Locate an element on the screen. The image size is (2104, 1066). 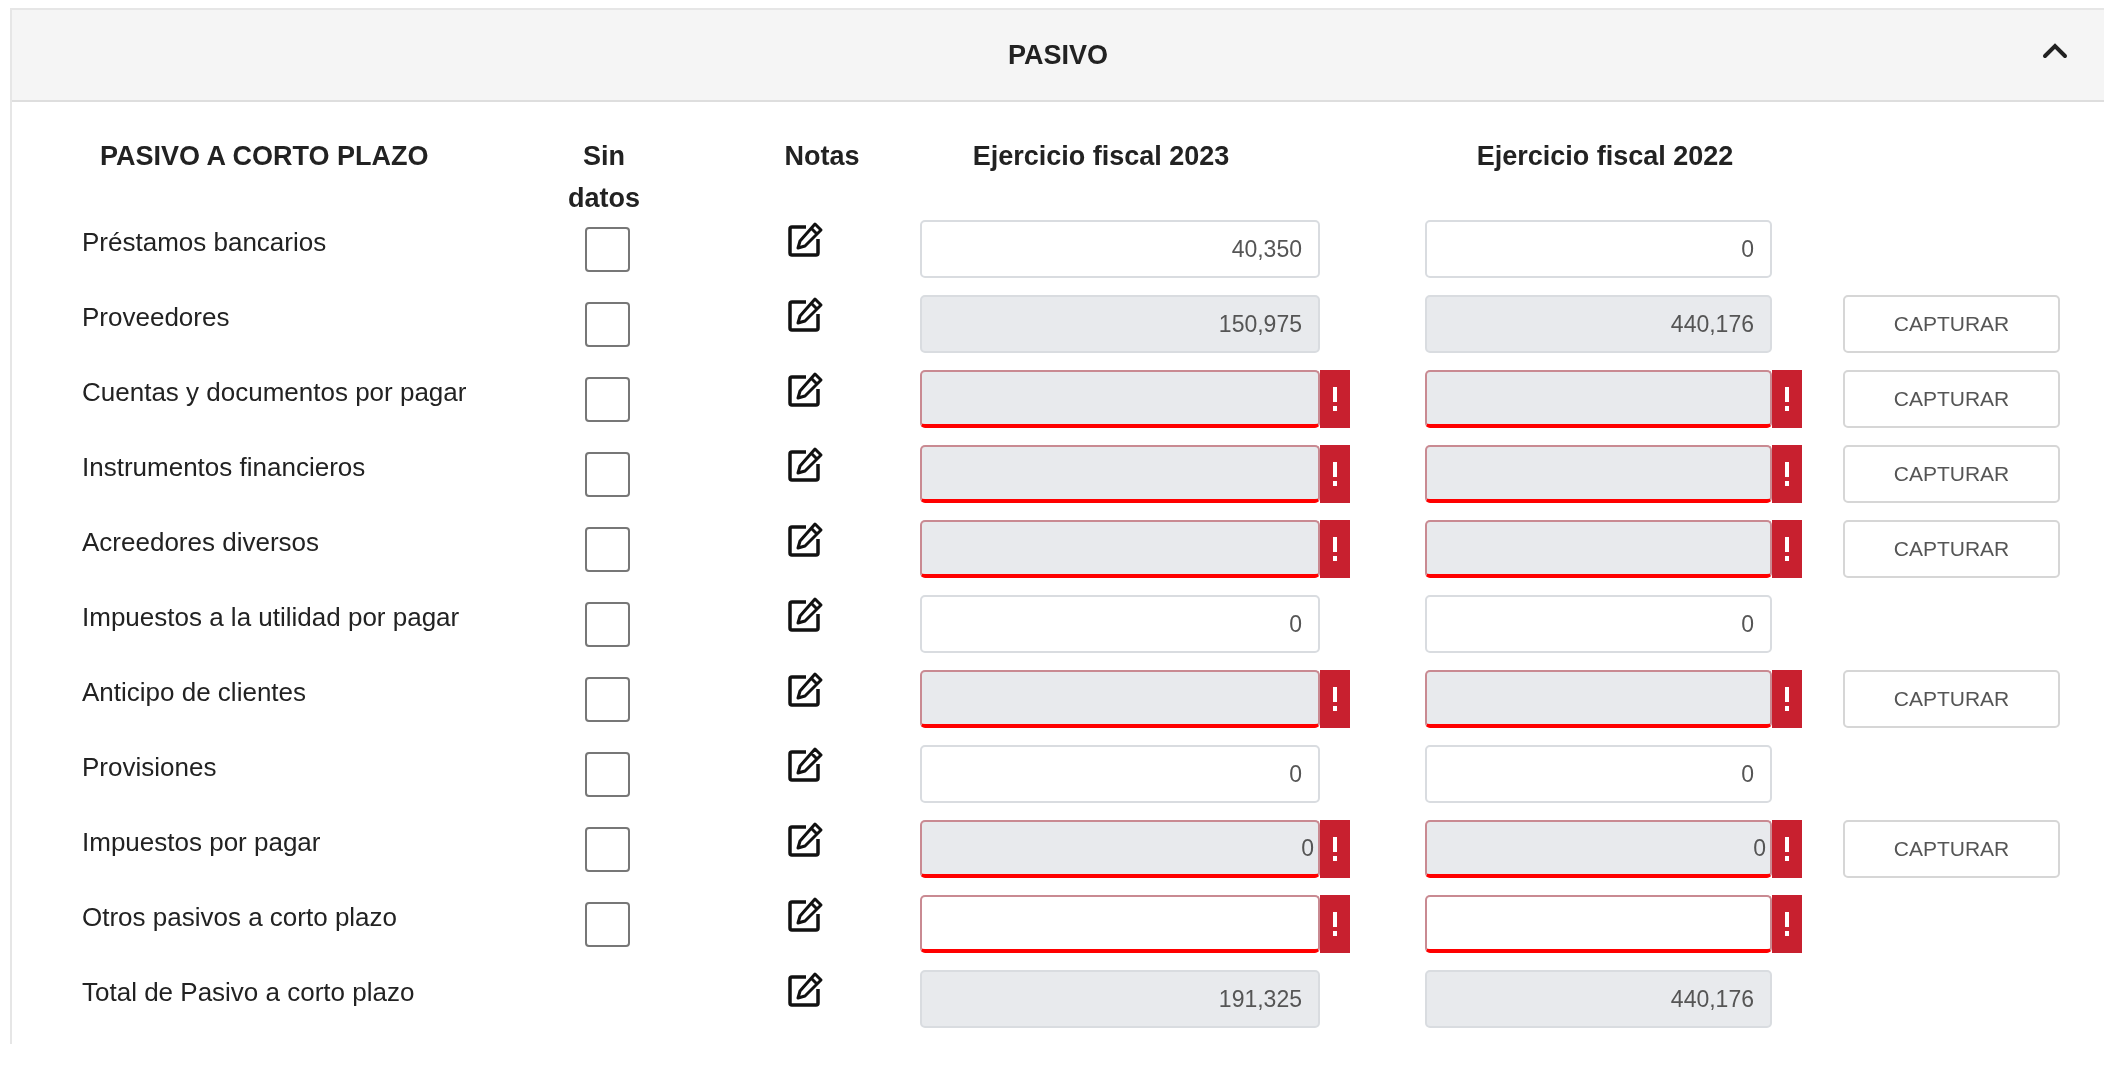
row-label: Cuentas y documentos por pagar is located at coordinates (275, 392).